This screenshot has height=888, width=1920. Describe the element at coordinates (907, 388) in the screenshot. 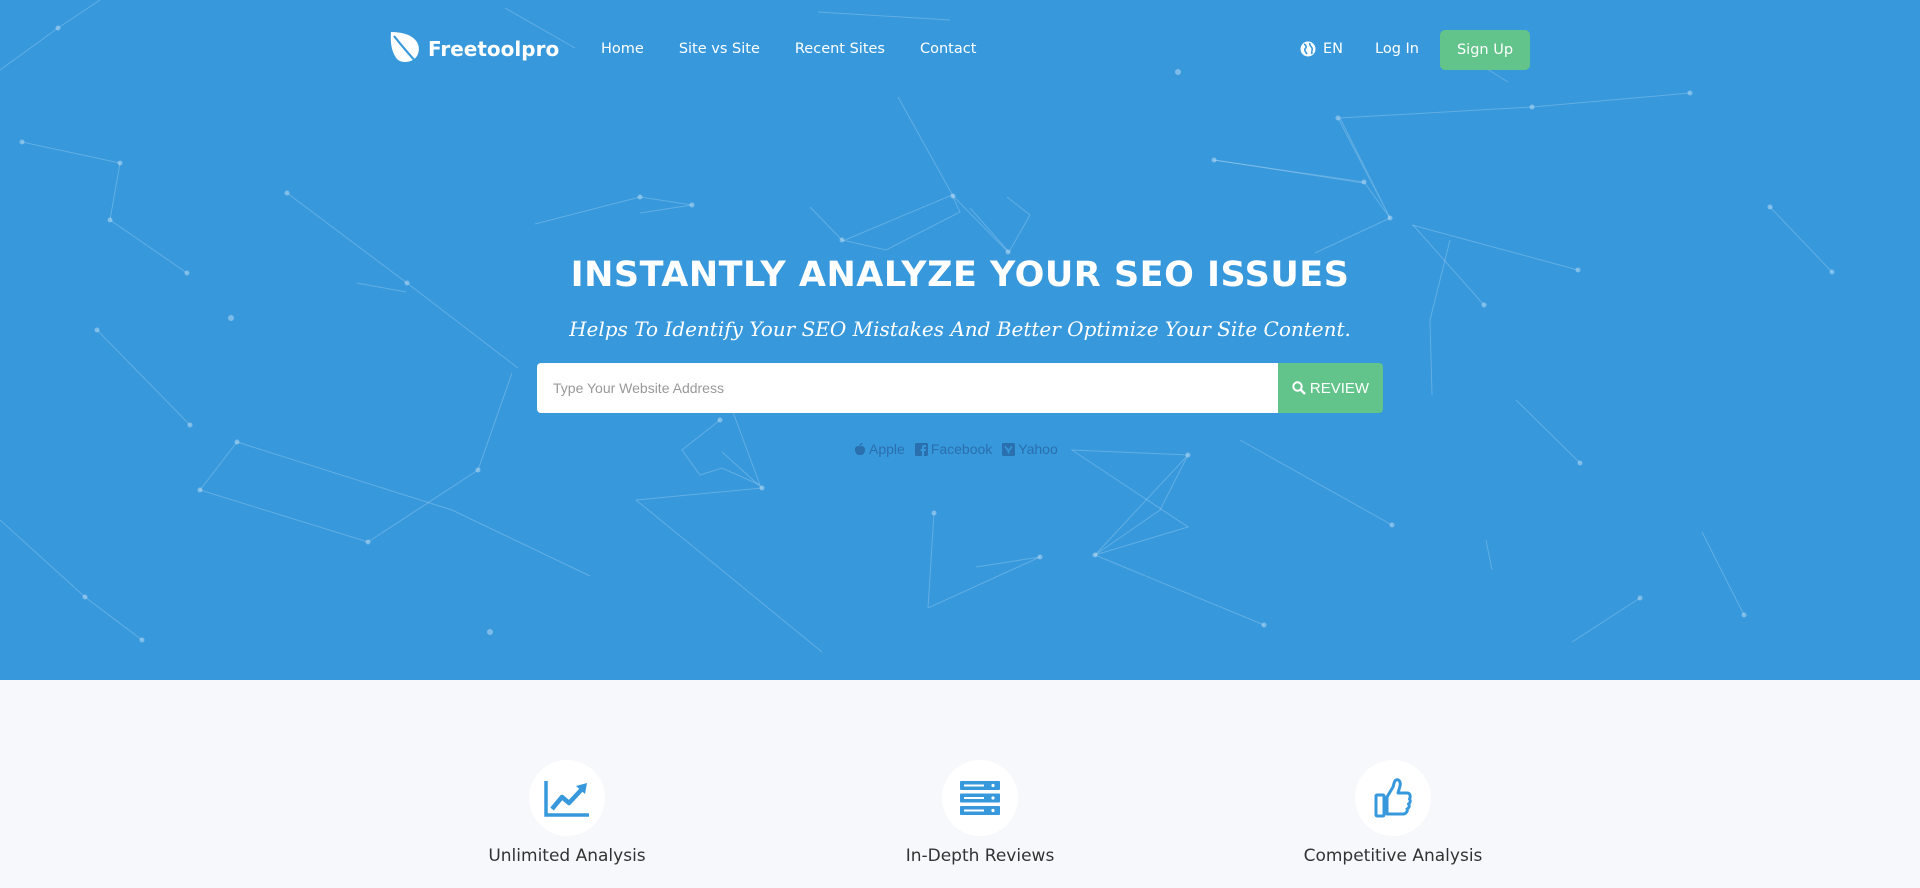

I see `website-address-input` at that location.